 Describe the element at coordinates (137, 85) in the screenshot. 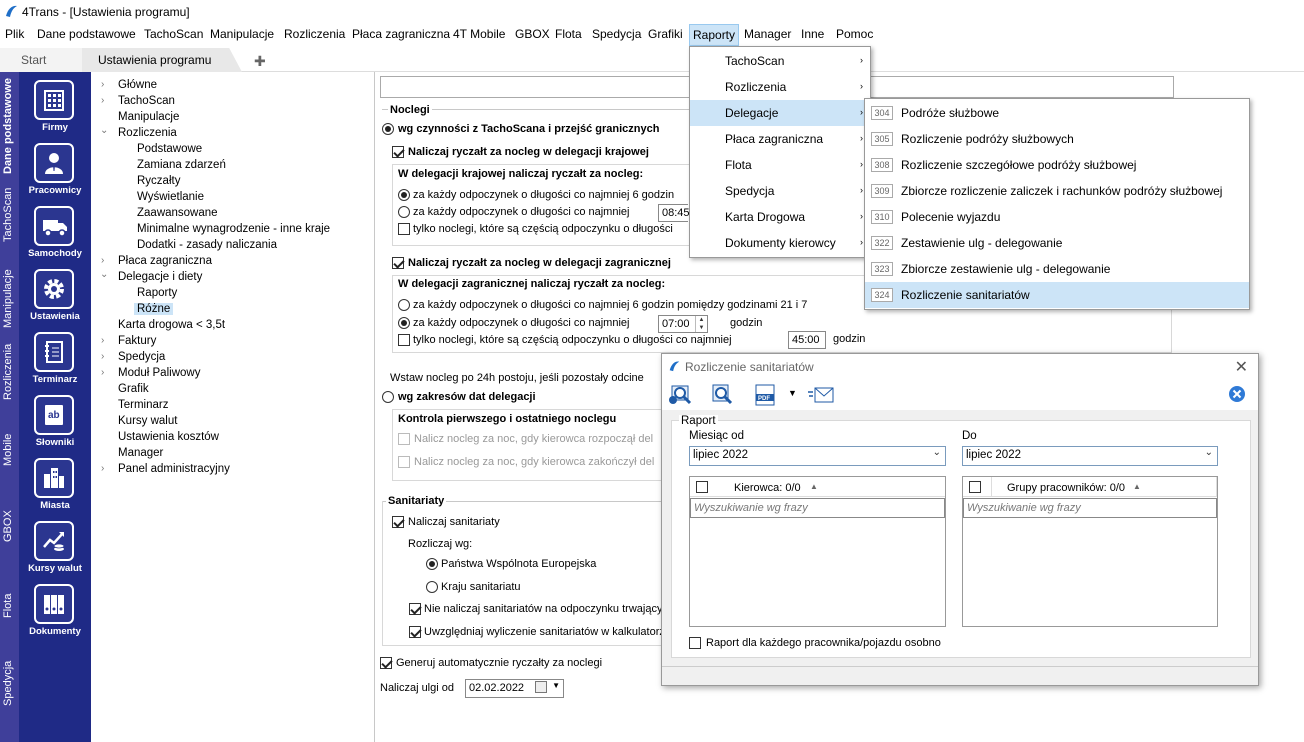

I see `tree-item-glowne: Główne` at that location.